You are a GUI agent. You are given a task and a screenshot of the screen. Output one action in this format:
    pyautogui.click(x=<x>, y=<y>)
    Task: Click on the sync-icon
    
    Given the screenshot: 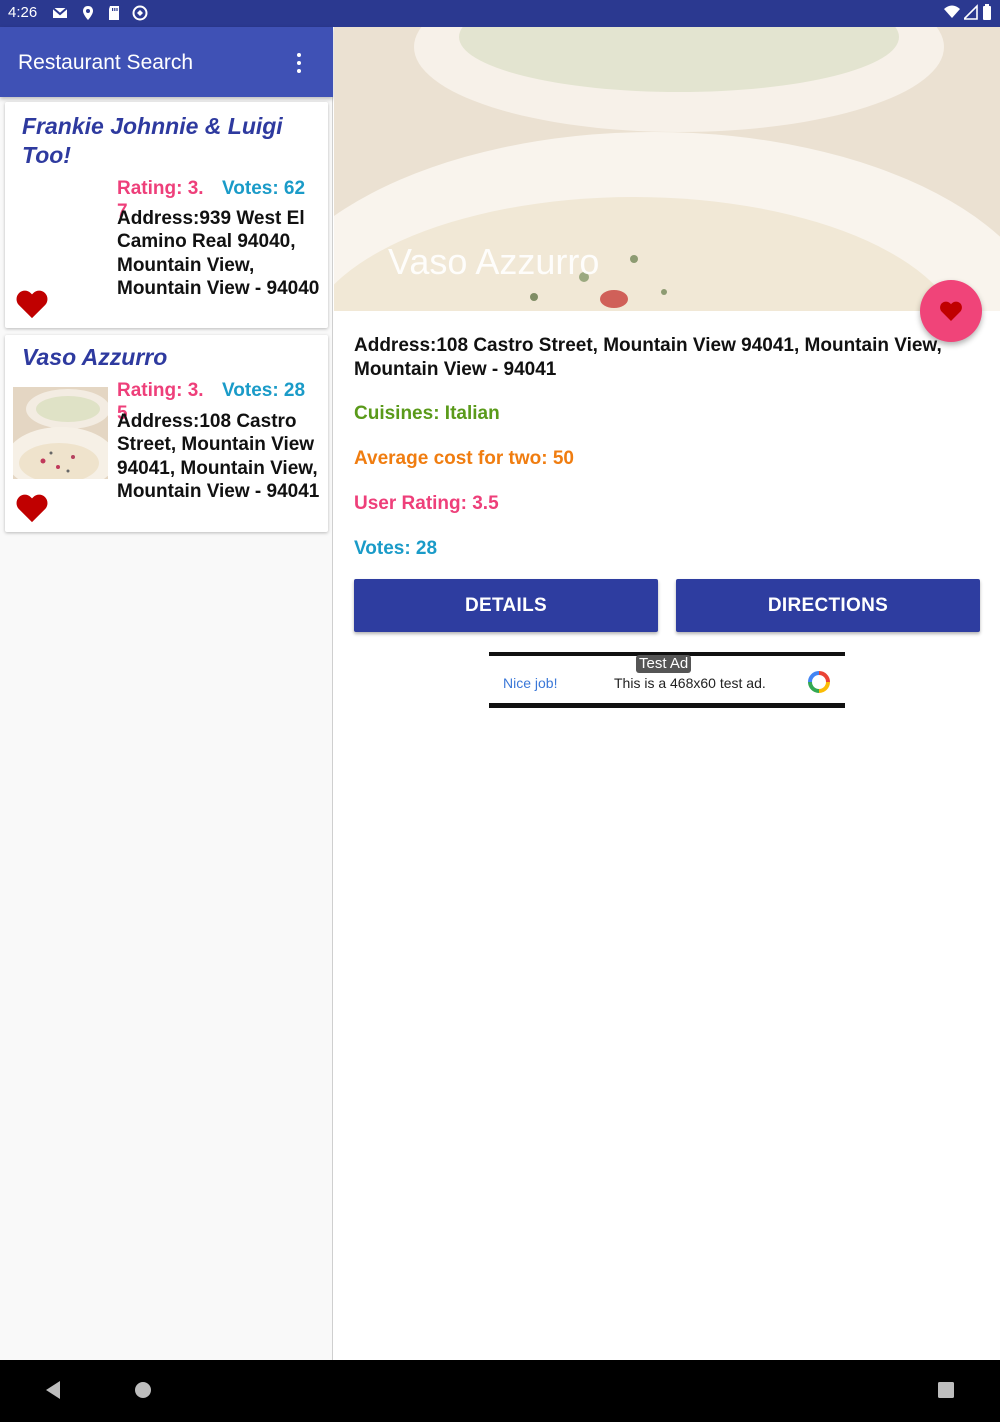 What is the action you would take?
    pyautogui.click(x=140, y=13)
    